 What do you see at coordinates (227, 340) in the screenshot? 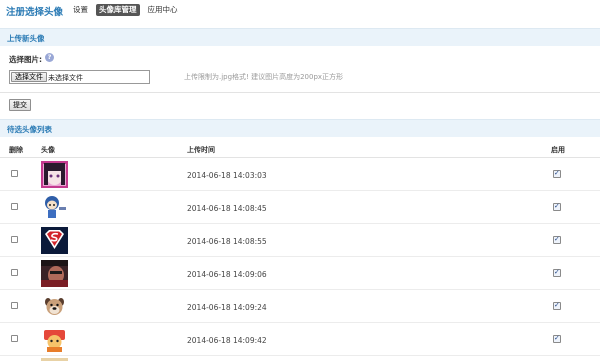
I see `upload-time: 2014-06-18 14:09:42` at bounding box center [227, 340].